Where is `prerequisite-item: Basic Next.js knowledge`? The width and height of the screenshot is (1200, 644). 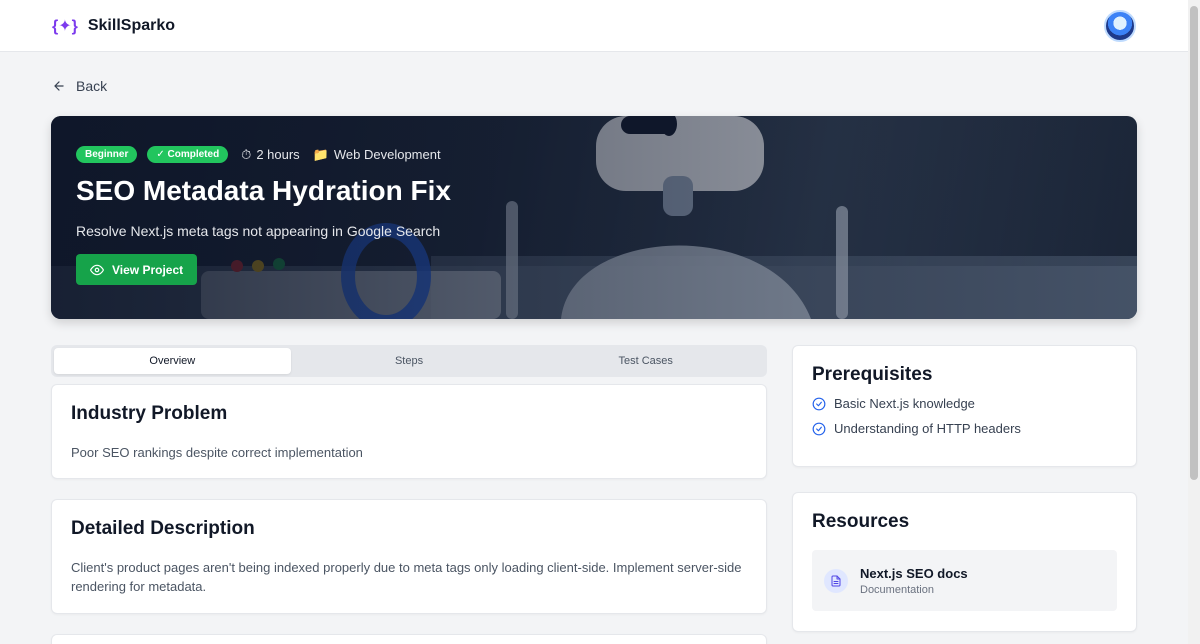 prerequisite-item: Basic Next.js knowledge is located at coordinates (964, 403).